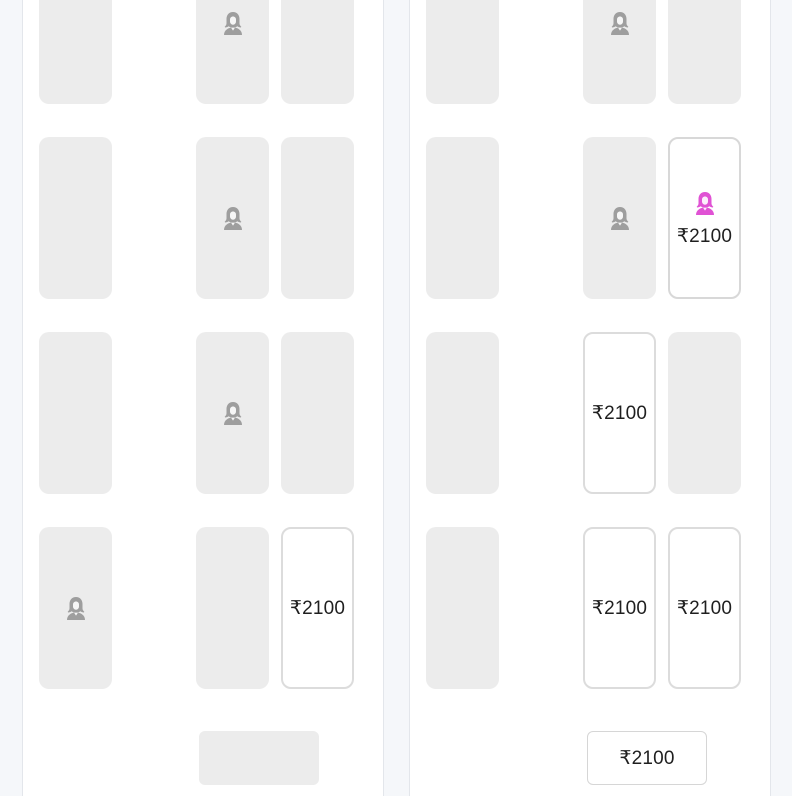 The image size is (792, 796). Describe the element at coordinates (259, 758) in the screenshot. I see `booked-seater-seat` at that location.